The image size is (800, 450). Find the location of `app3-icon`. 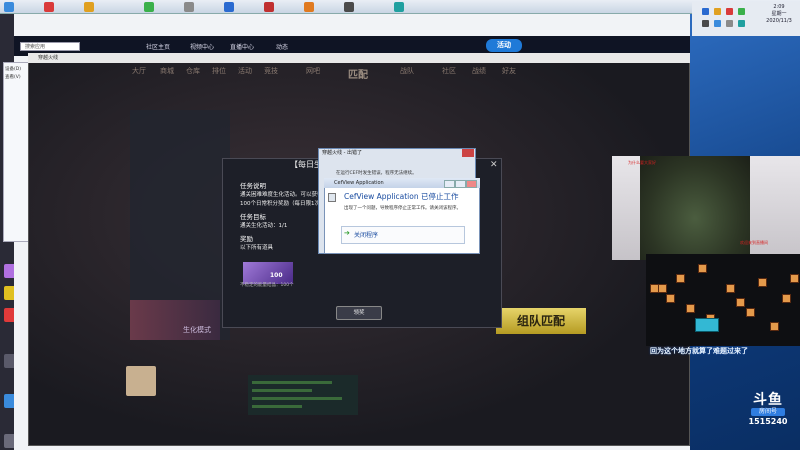

app3-icon is located at coordinates (89, 7).